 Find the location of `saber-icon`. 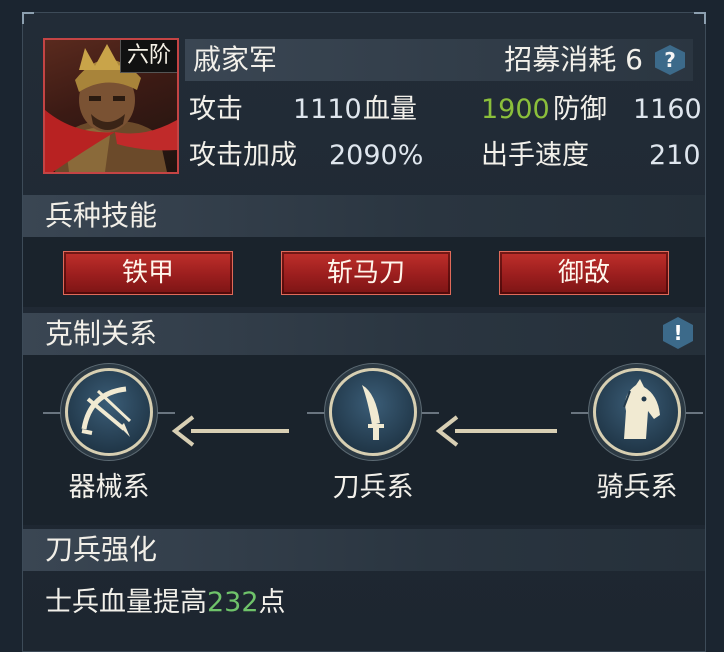

saber-icon is located at coordinates (373, 412).